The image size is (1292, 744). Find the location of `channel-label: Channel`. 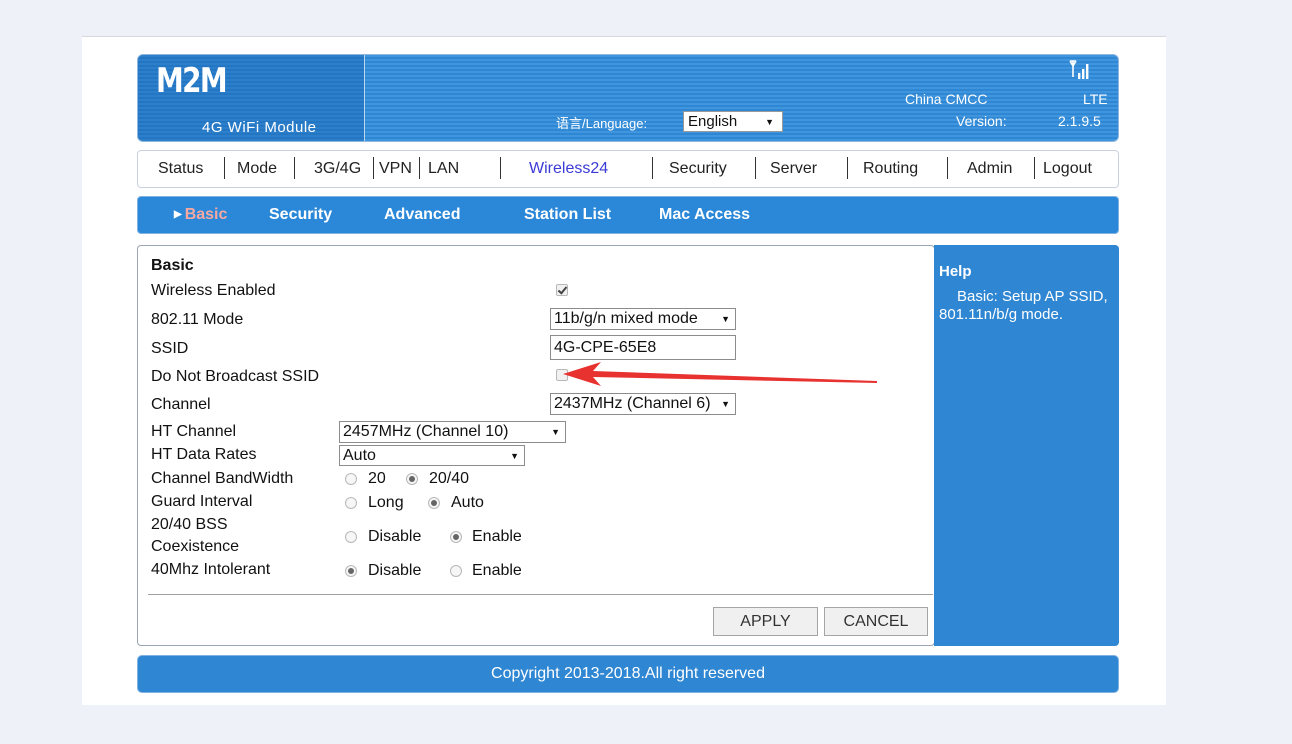

channel-label: Channel is located at coordinates (181, 404).